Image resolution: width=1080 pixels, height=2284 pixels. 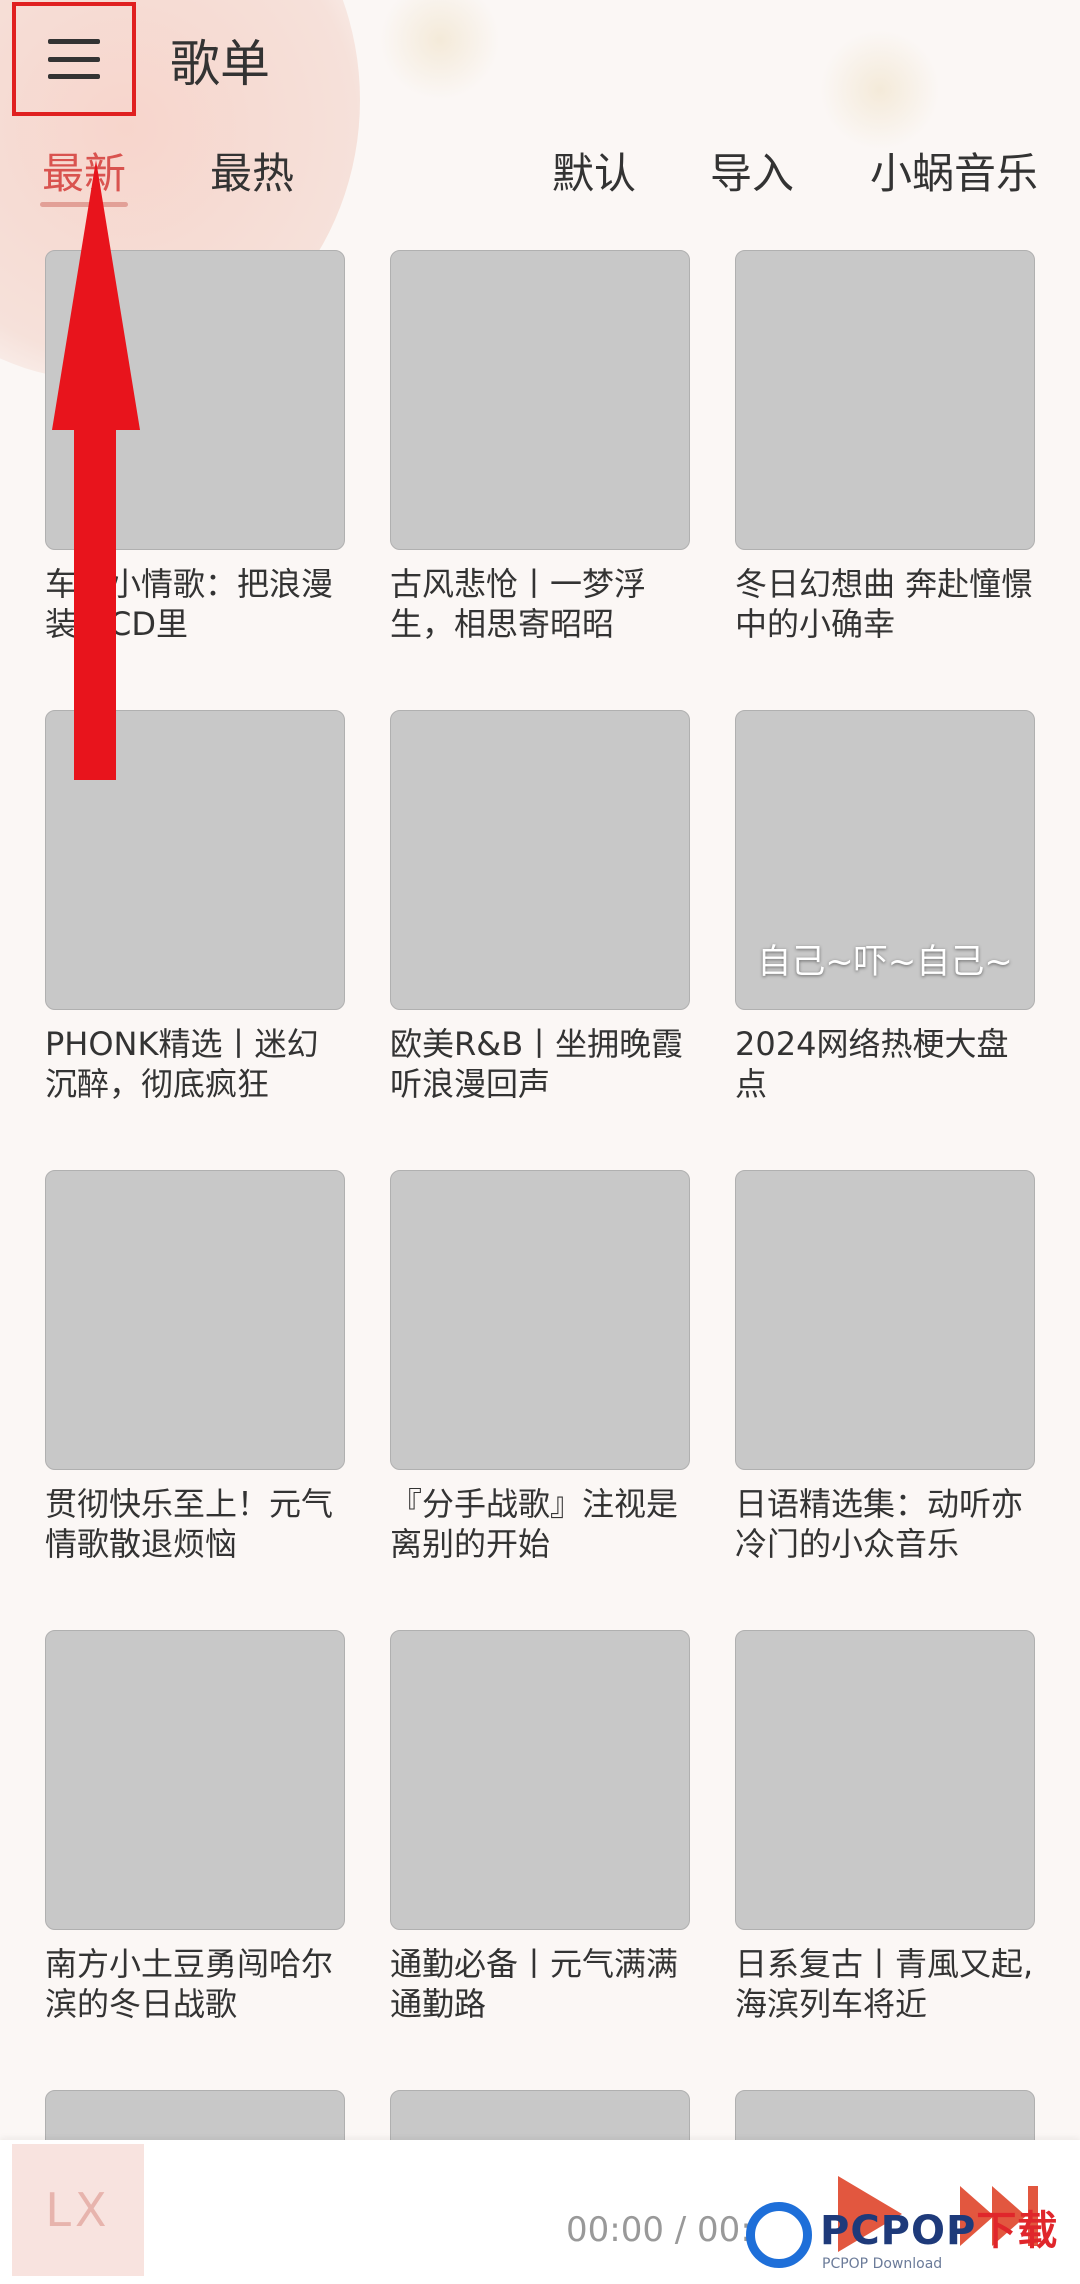 What do you see at coordinates (898, 2231) in the screenshot?
I see `watermark-brand: PCPOP` at bounding box center [898, 2231].